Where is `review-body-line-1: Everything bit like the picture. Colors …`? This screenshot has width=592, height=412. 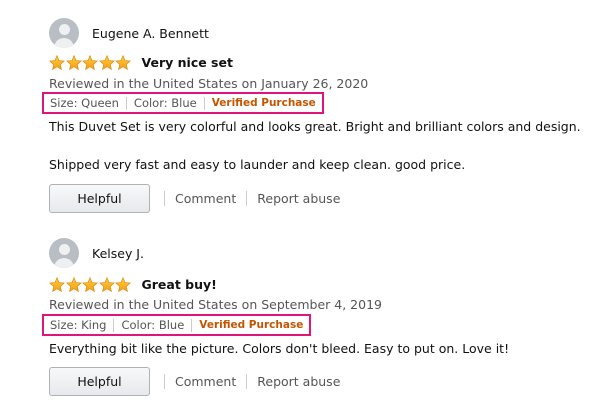
review-body-line-1: Everything bit like the picture. Colors … is located at coordinates (279, 348).